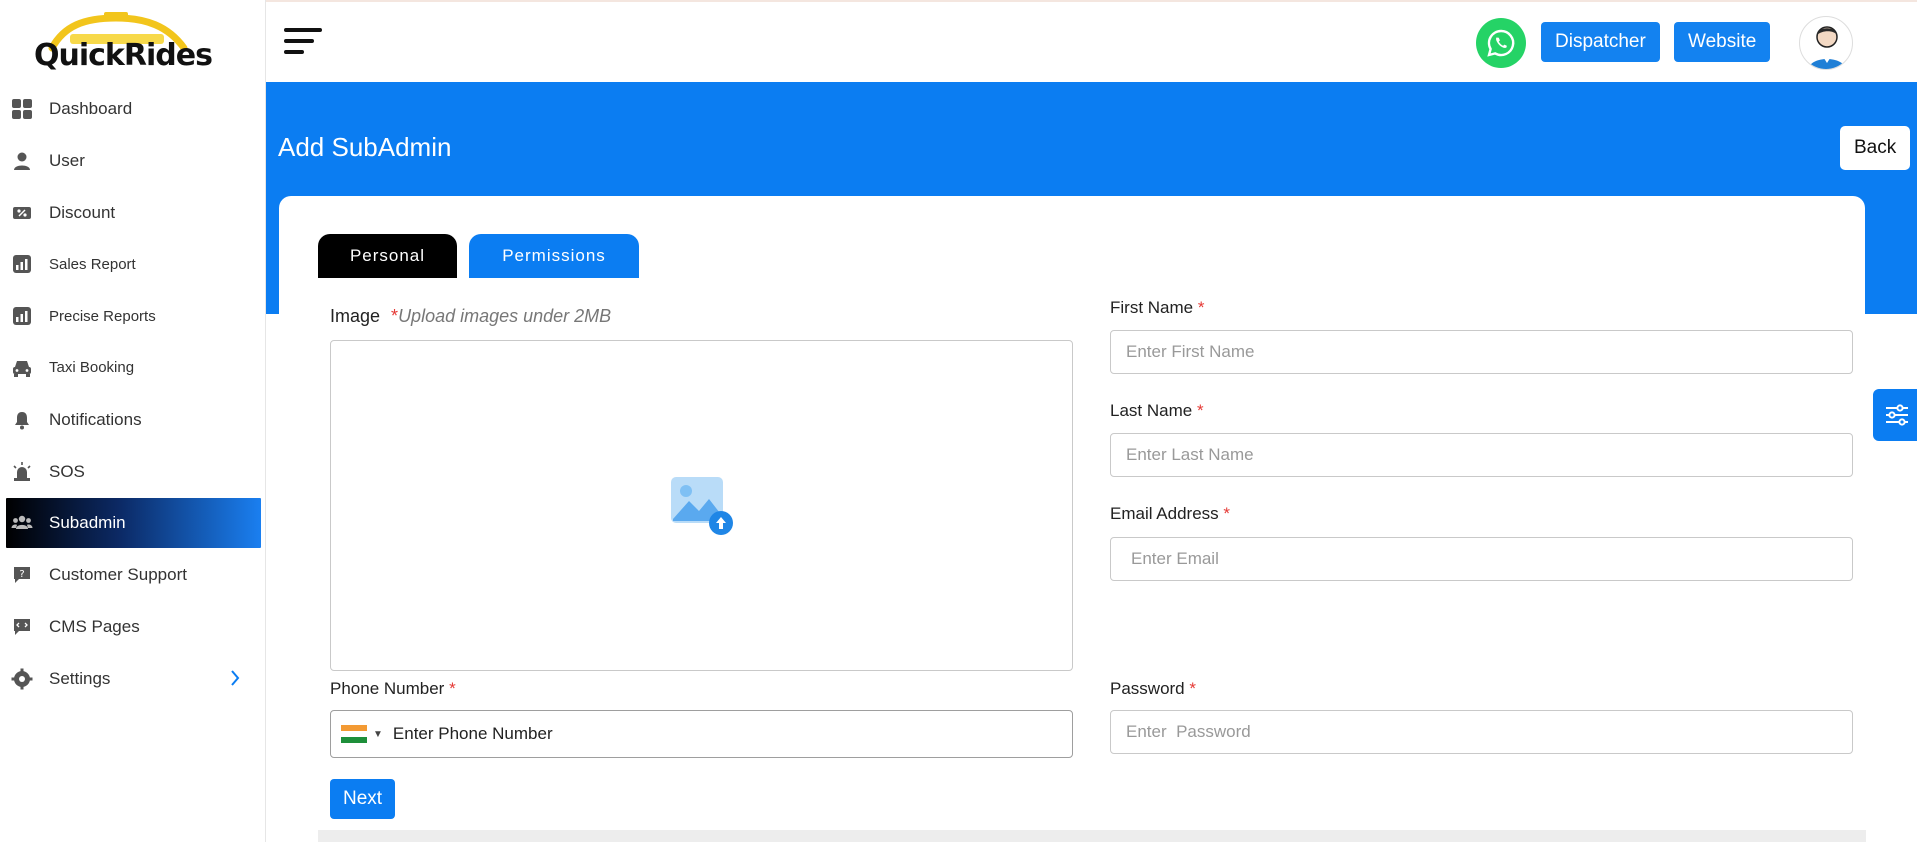 The image size is (1917, 842). What do you see at coordinates (1875, 148) in the screenshot?
I see `back-button: Back` at bounding box center [1875, 148].